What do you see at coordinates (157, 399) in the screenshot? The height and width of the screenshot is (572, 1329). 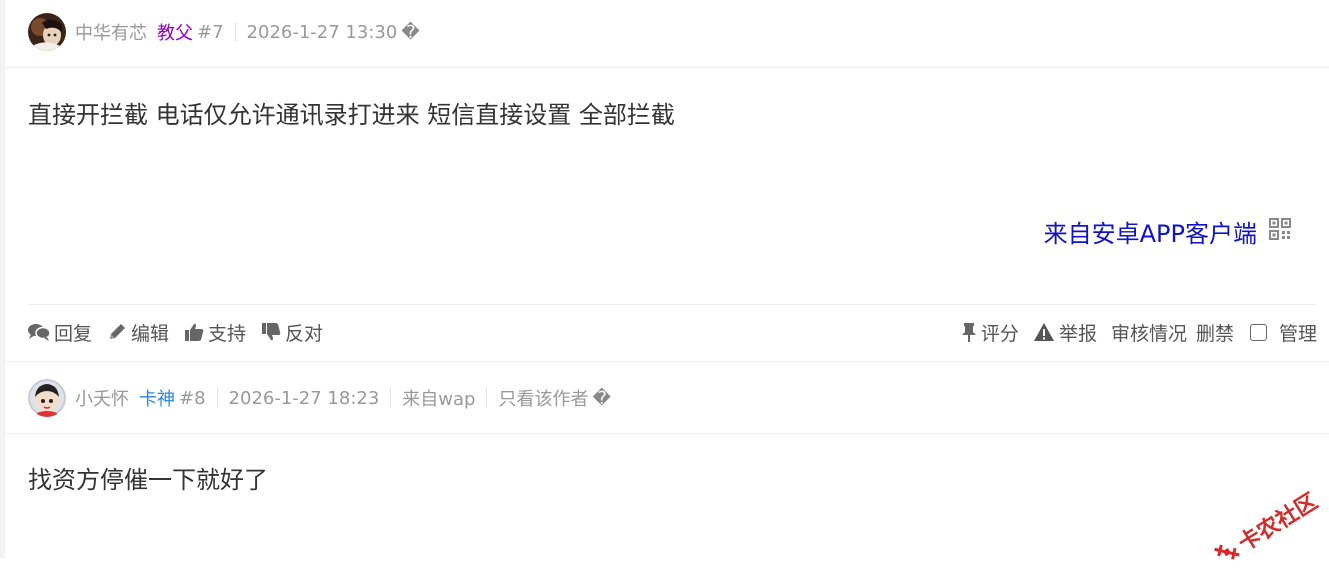 I see `rank-badge: 卡神` at bounding box center [157, 399].